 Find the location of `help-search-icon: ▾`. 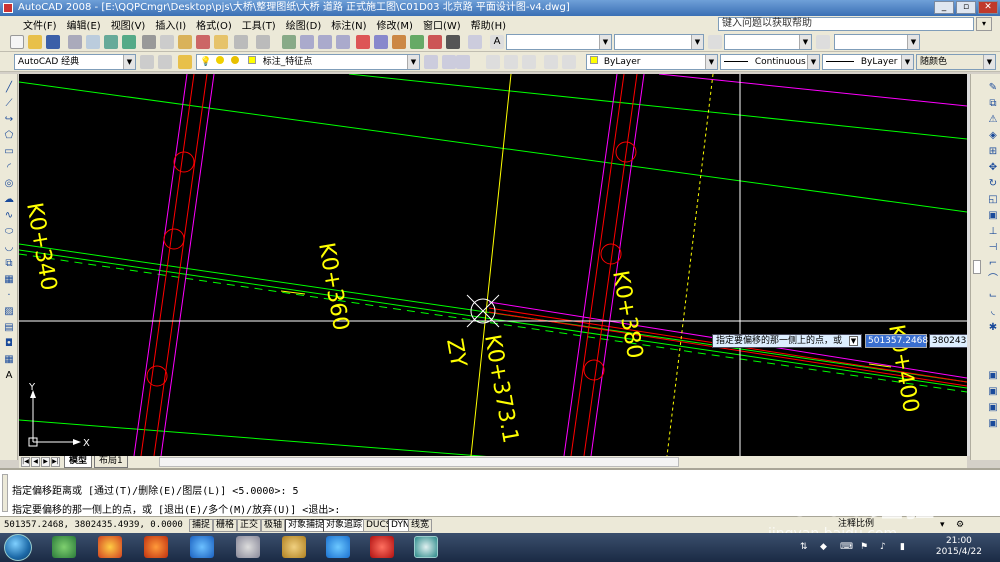

help-search-icon: ▾ is located at coordinates (984, 24).